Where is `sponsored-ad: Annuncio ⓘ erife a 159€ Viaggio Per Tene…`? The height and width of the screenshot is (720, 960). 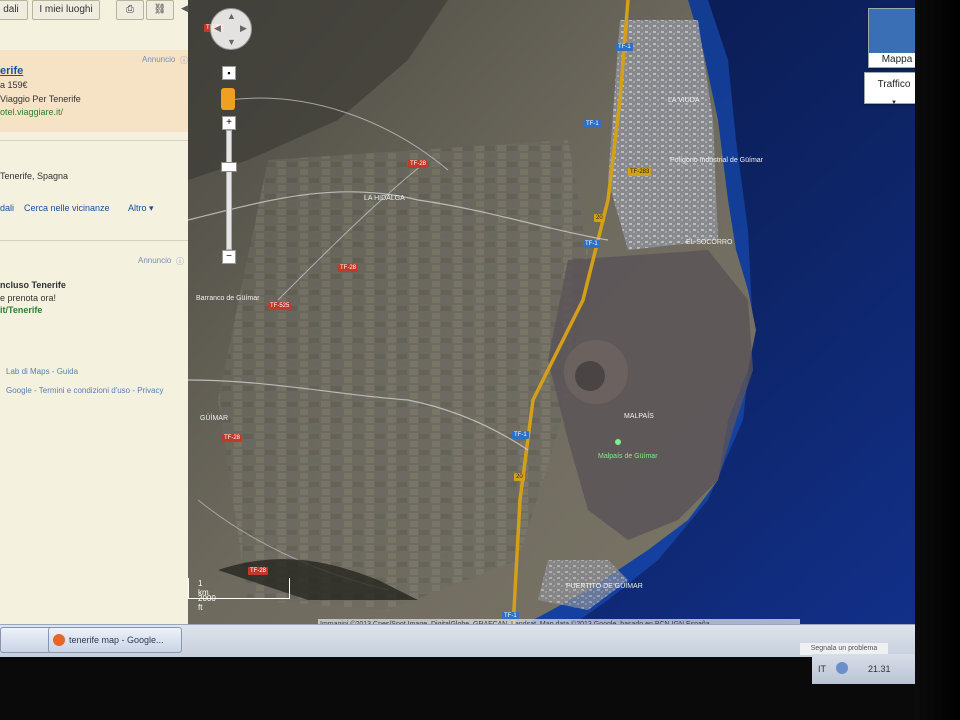
sponsored-ad: Annuncio ⓘ erife a 159€ Viaggio Per Tene… is located at coordinates (97, 91).